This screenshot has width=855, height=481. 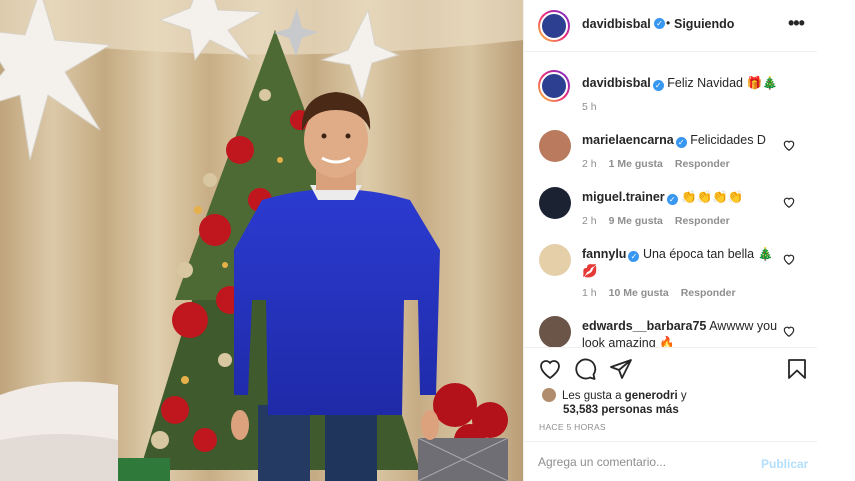 I want to click on comment-meta: 2 h 1 Me gusta Responder, so click(x=656, y=164).